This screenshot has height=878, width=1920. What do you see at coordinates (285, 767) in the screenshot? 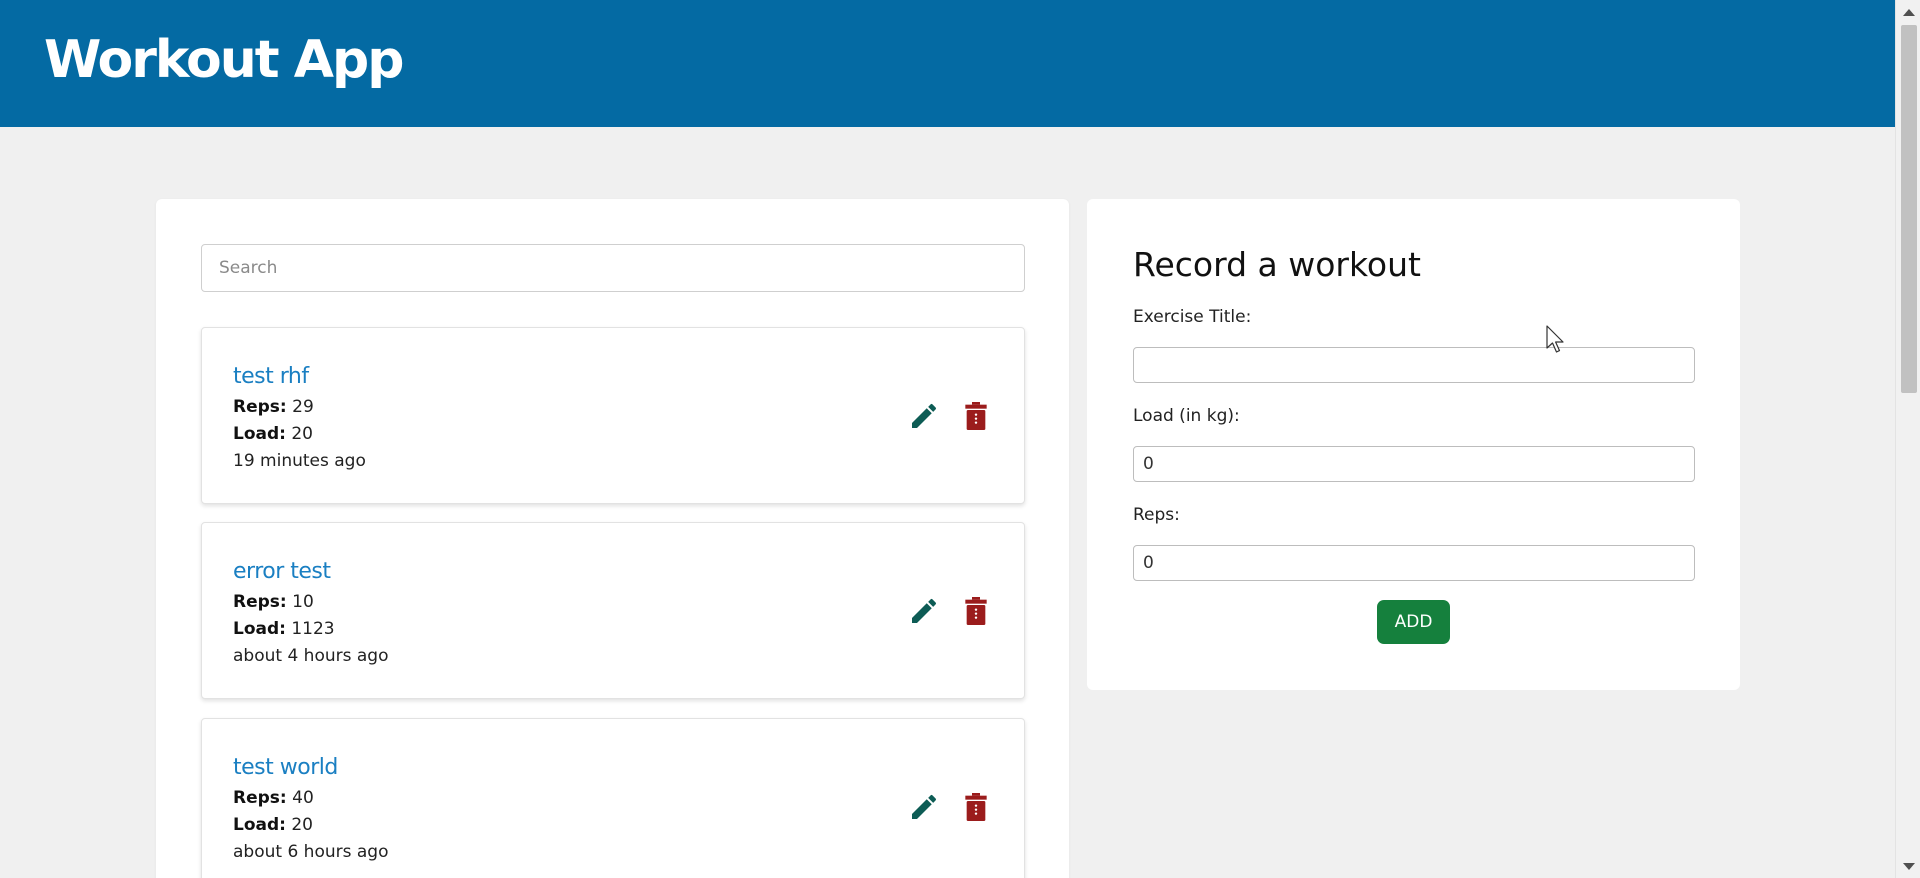
I see `workout-title: test world` at bounding box center [285, 767].